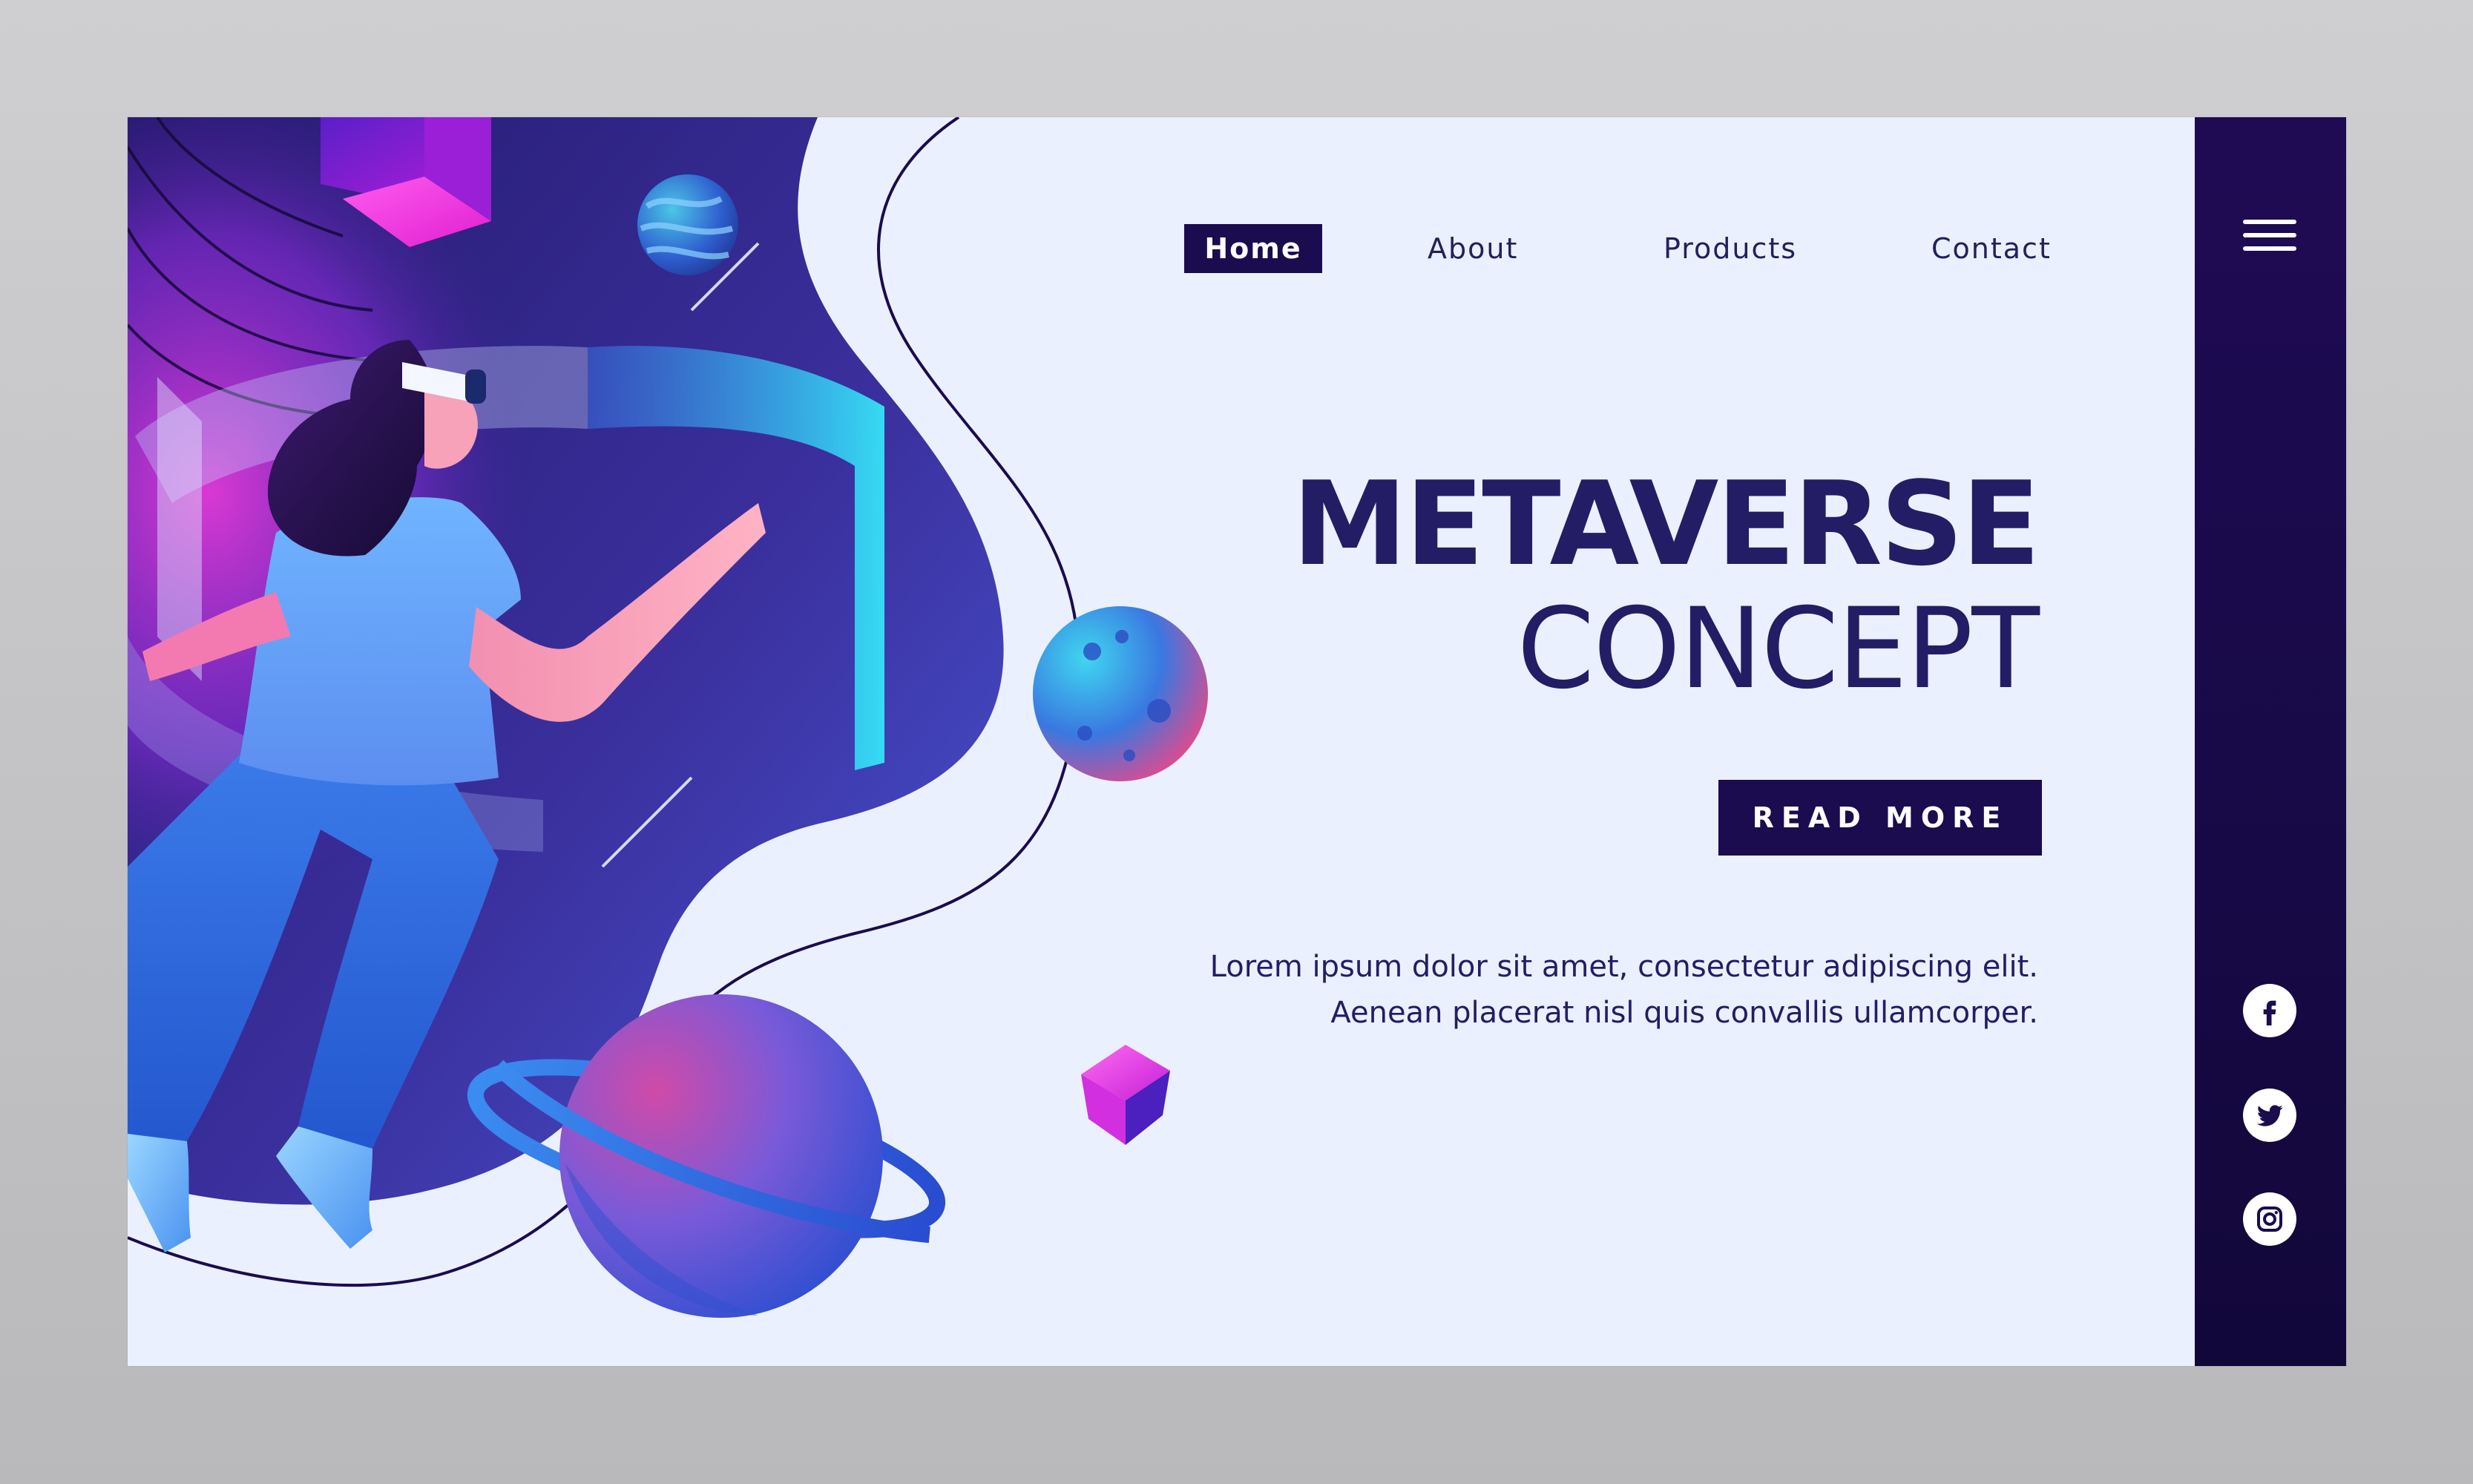 This screenshot has width=2473, height=1484. I want to click on nav-home-link: Home, so click(1253, 248).